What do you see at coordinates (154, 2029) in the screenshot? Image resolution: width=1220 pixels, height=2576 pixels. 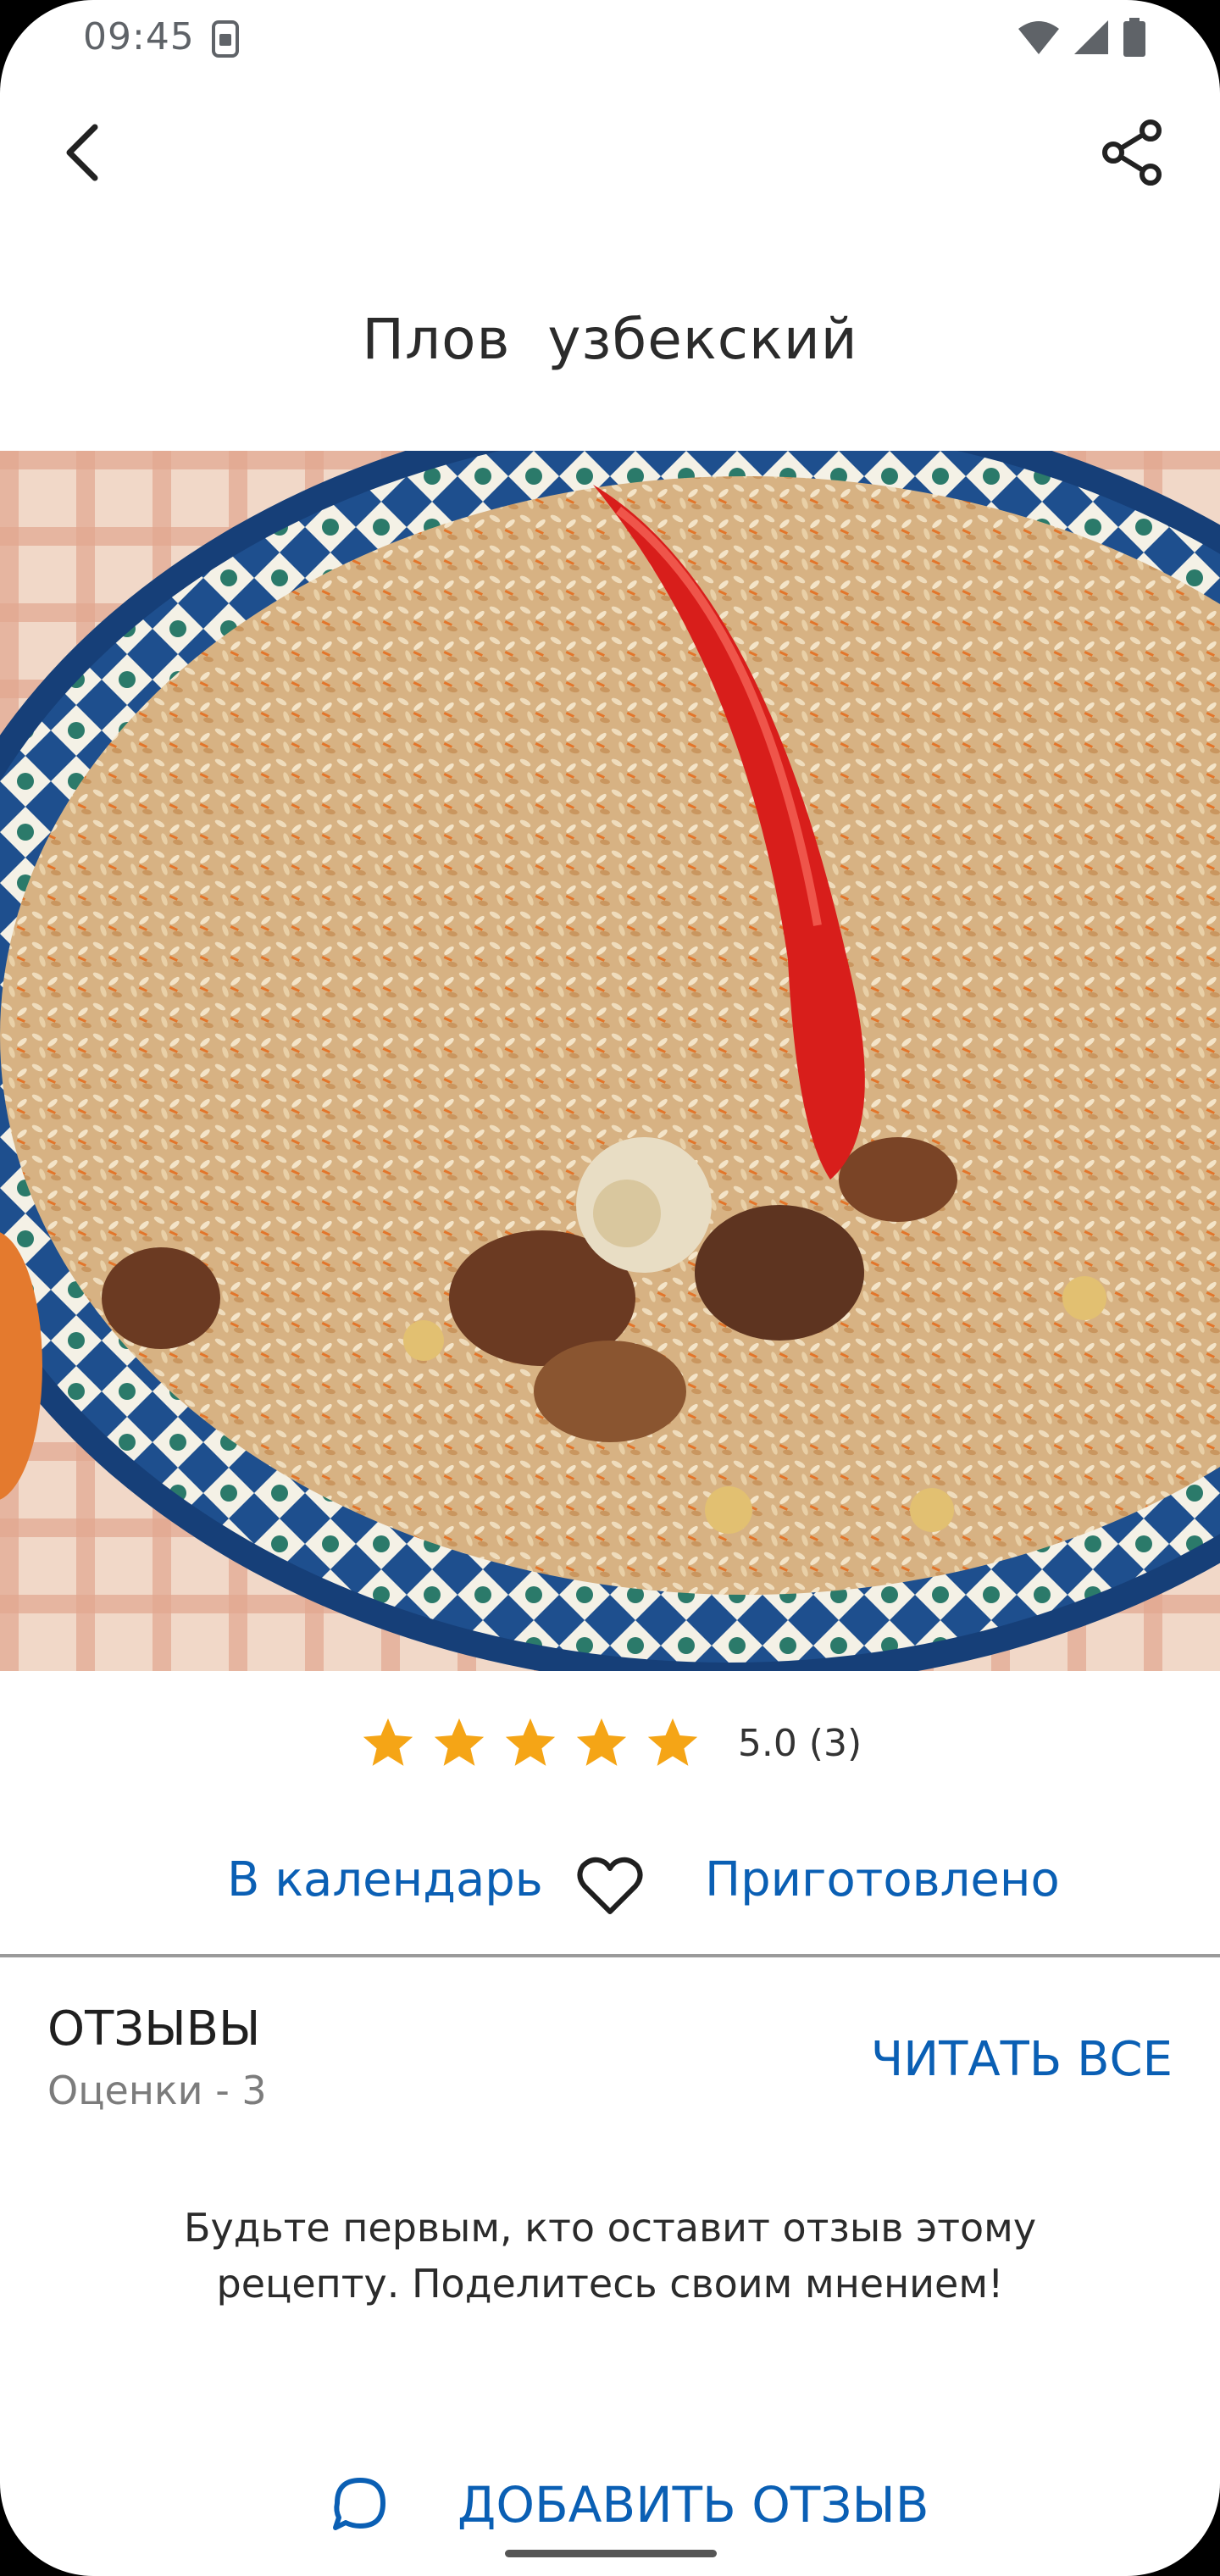 I see `reviews-heading: ОТЗЫВЫ` at bounding box center [154, 2029].